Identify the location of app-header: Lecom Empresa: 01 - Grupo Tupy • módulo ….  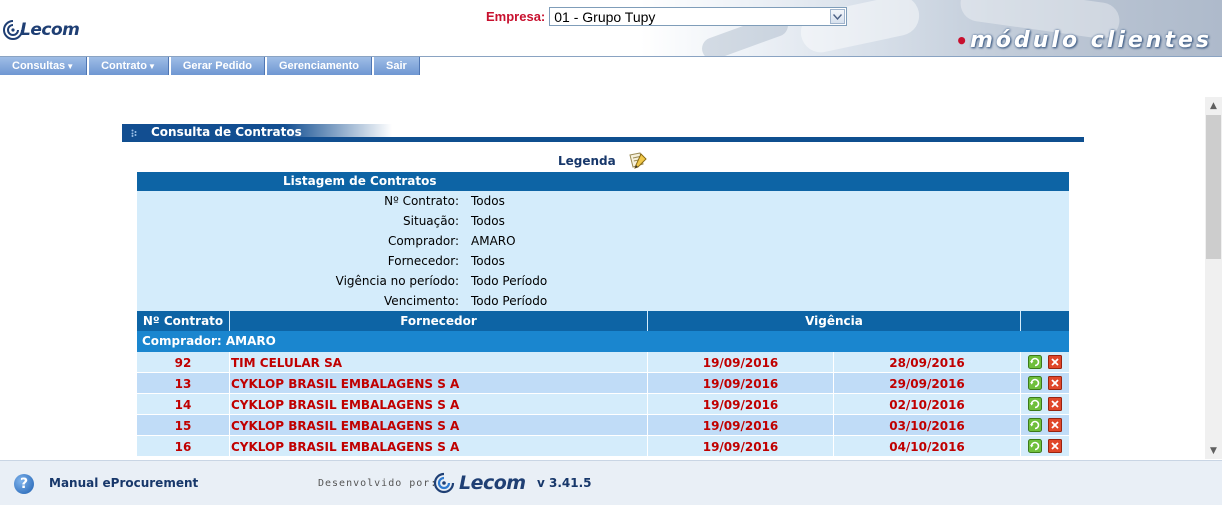
(611, 28).